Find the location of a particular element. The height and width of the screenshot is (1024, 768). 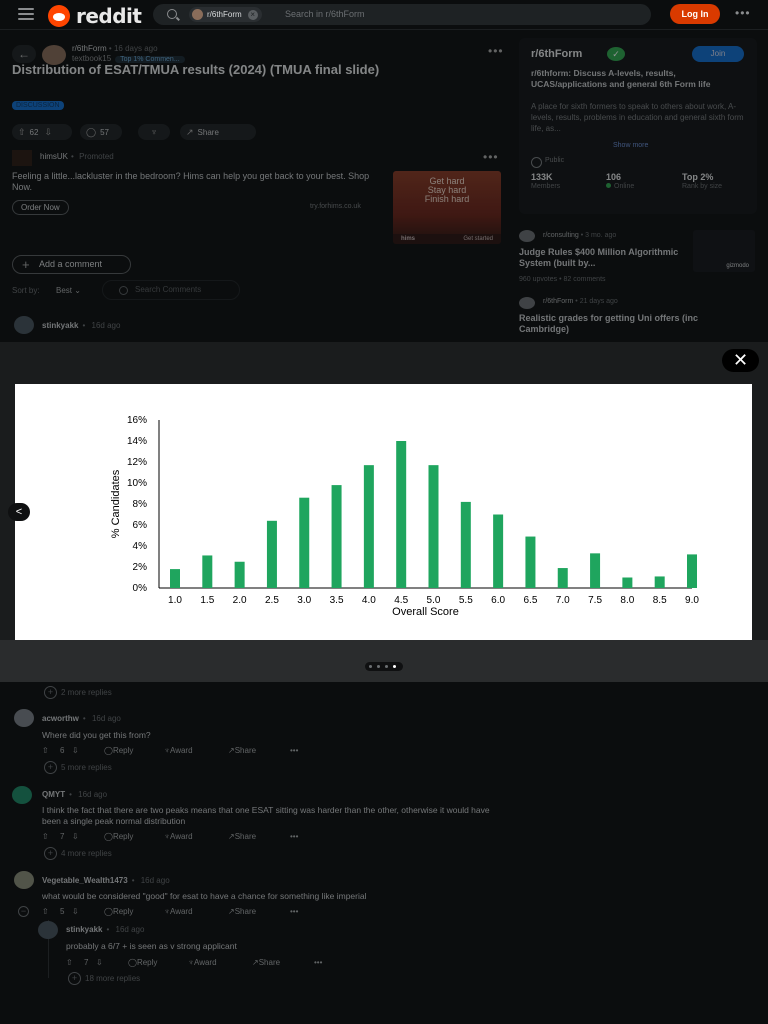

comment-actions: ⇧ 7 ⇩ ◯ Reply ♆ Award ↗ Share ••• is located at coordinates (216, 964).